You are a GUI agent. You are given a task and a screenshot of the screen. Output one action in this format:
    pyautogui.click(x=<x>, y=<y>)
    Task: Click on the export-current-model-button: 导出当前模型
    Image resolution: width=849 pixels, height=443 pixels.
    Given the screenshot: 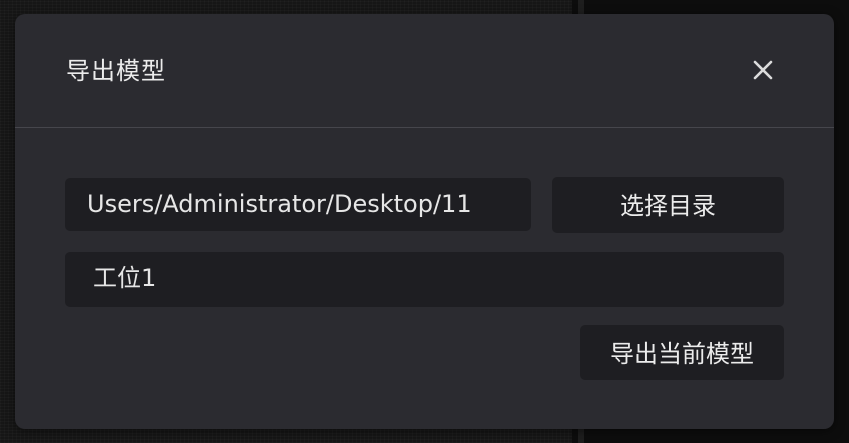 What is the action you would take?
    pyautogui.click(x=682, y=352)
    